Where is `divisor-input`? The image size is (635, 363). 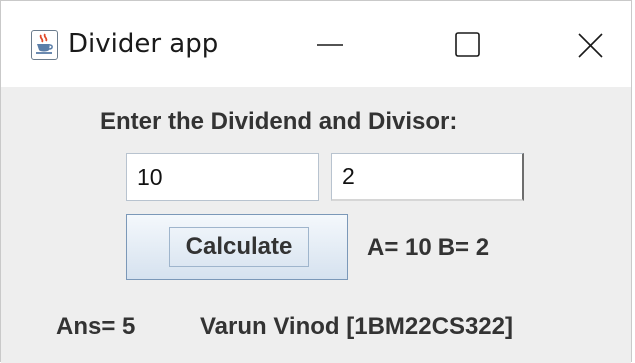
divisor-input is located at coordinates (427, 177).